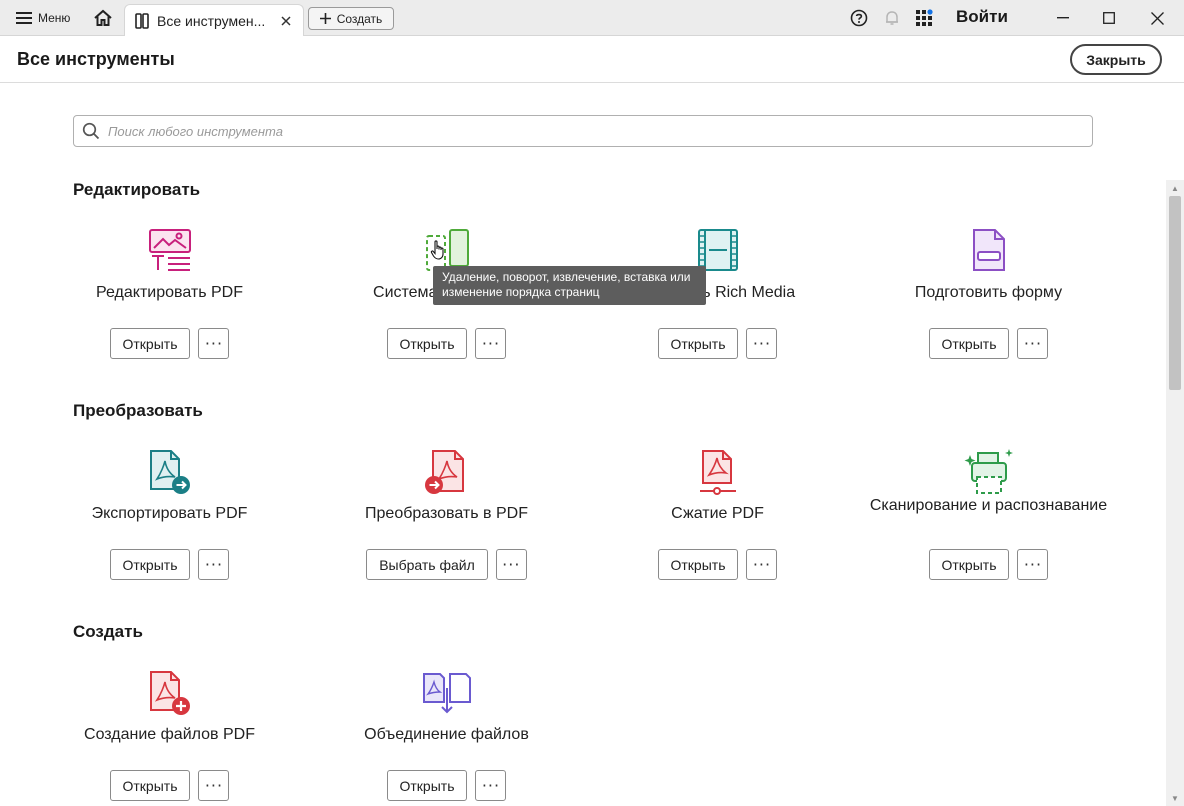  I want to click on search-box, so click(583, 131).